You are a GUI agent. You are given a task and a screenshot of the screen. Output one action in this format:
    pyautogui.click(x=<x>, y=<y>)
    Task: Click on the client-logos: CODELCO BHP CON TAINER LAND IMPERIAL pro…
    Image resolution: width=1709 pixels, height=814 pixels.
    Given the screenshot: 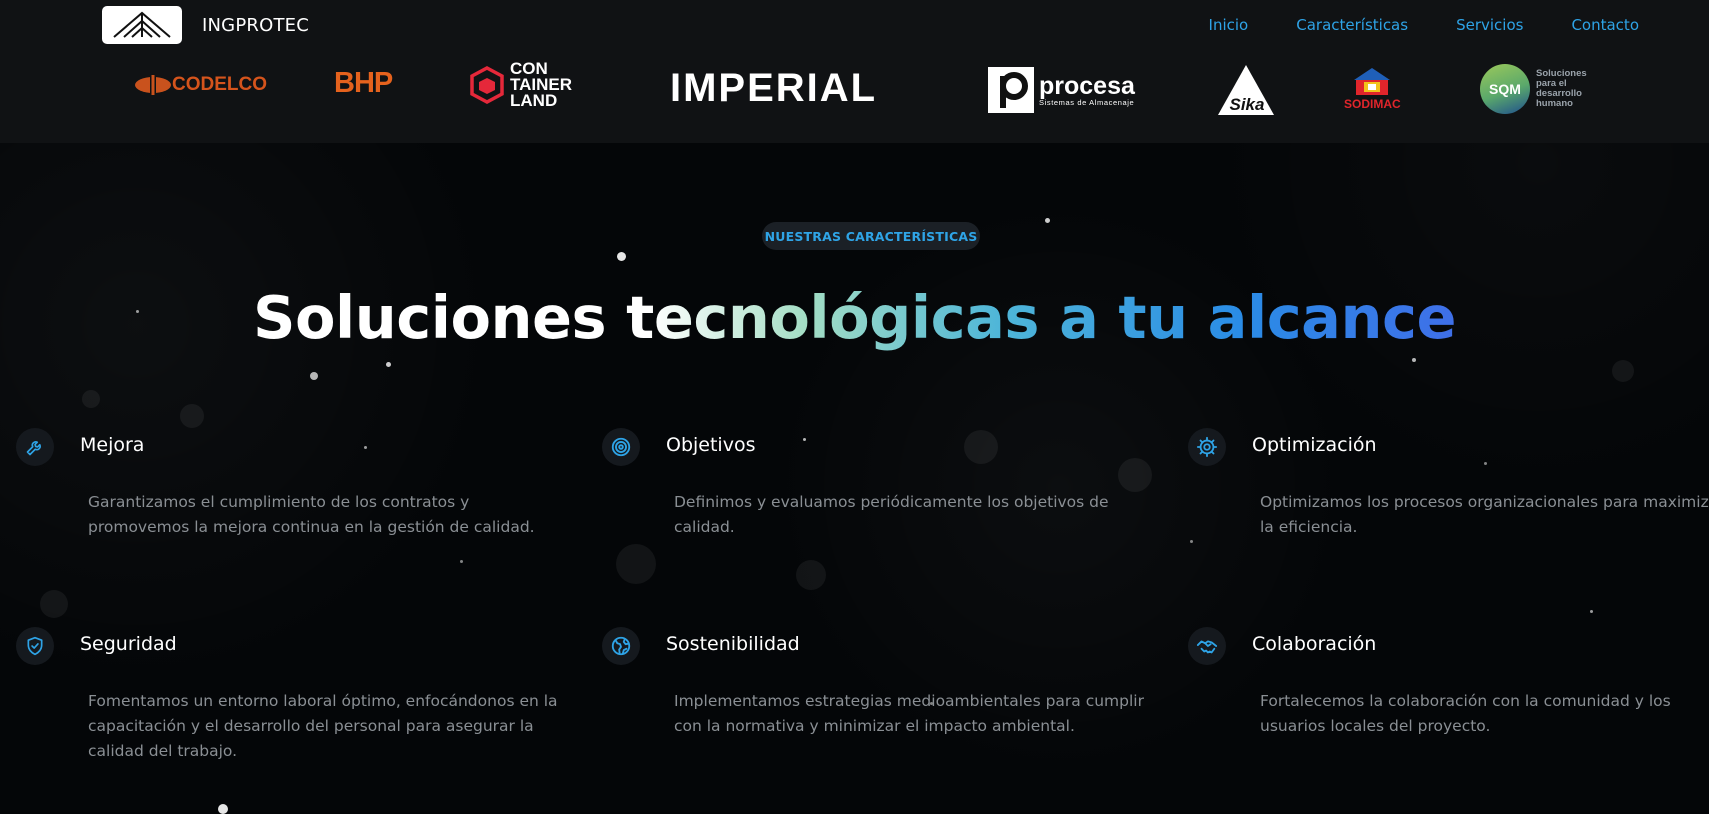 What is the action you would take?
    pyautogui.click(x=854, y=93)
    